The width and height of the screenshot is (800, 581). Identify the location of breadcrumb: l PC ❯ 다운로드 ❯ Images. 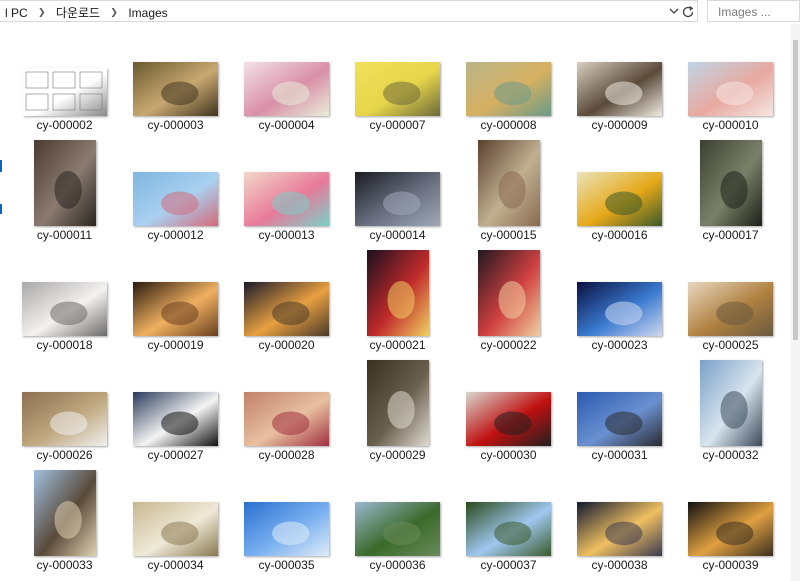
(86, 12).